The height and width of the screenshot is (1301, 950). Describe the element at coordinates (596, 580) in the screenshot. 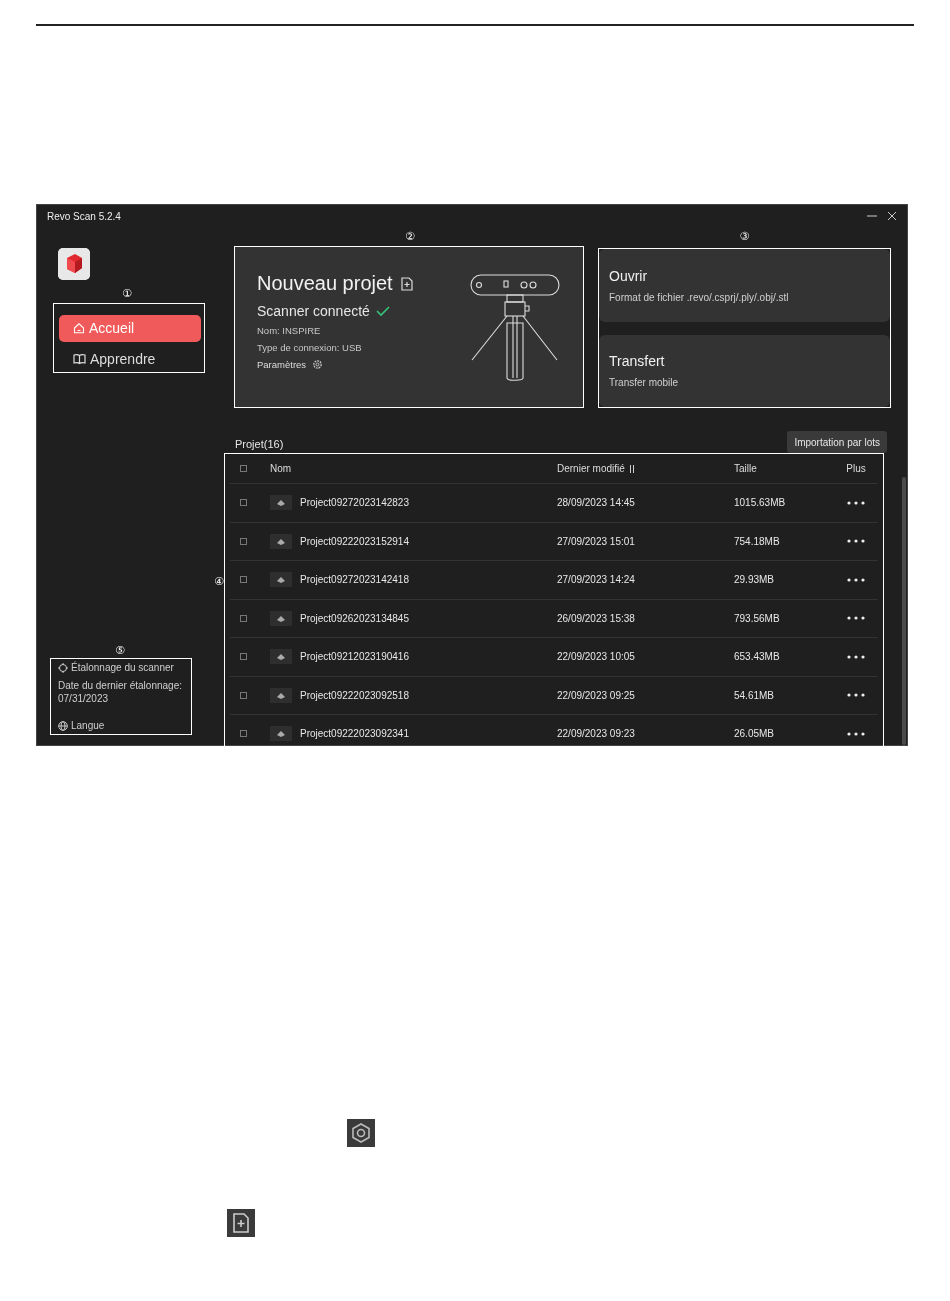

I see `table-cell-text: 27/09/2023 14:24` at that location.